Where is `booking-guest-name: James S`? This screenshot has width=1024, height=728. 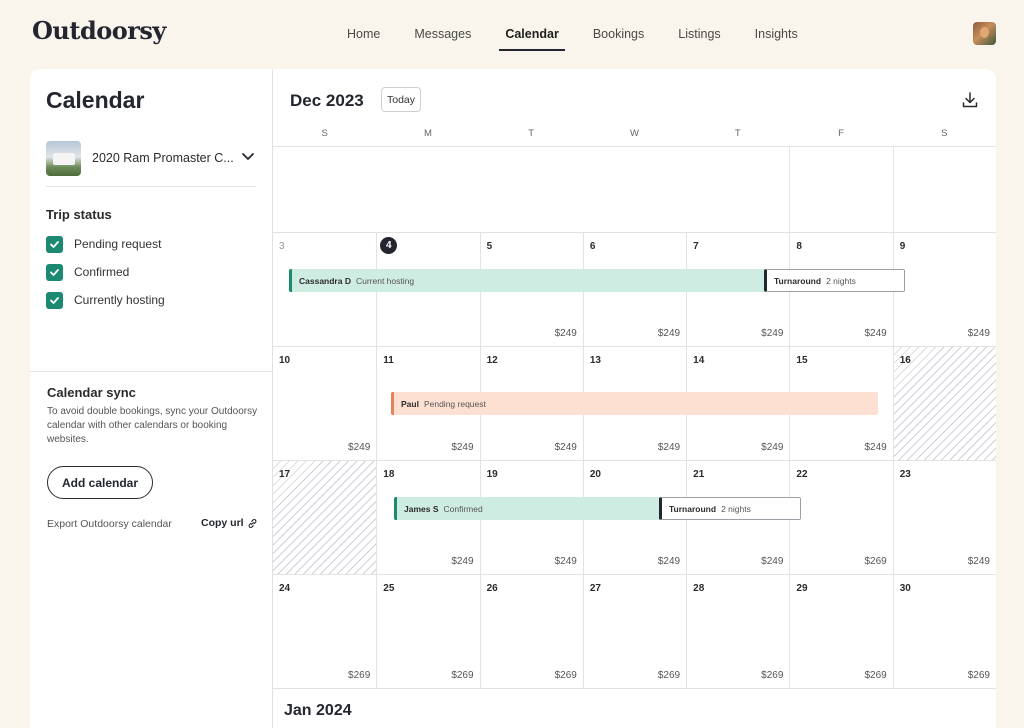 booking-guest-name: James S is located at coordinates (421, 508).